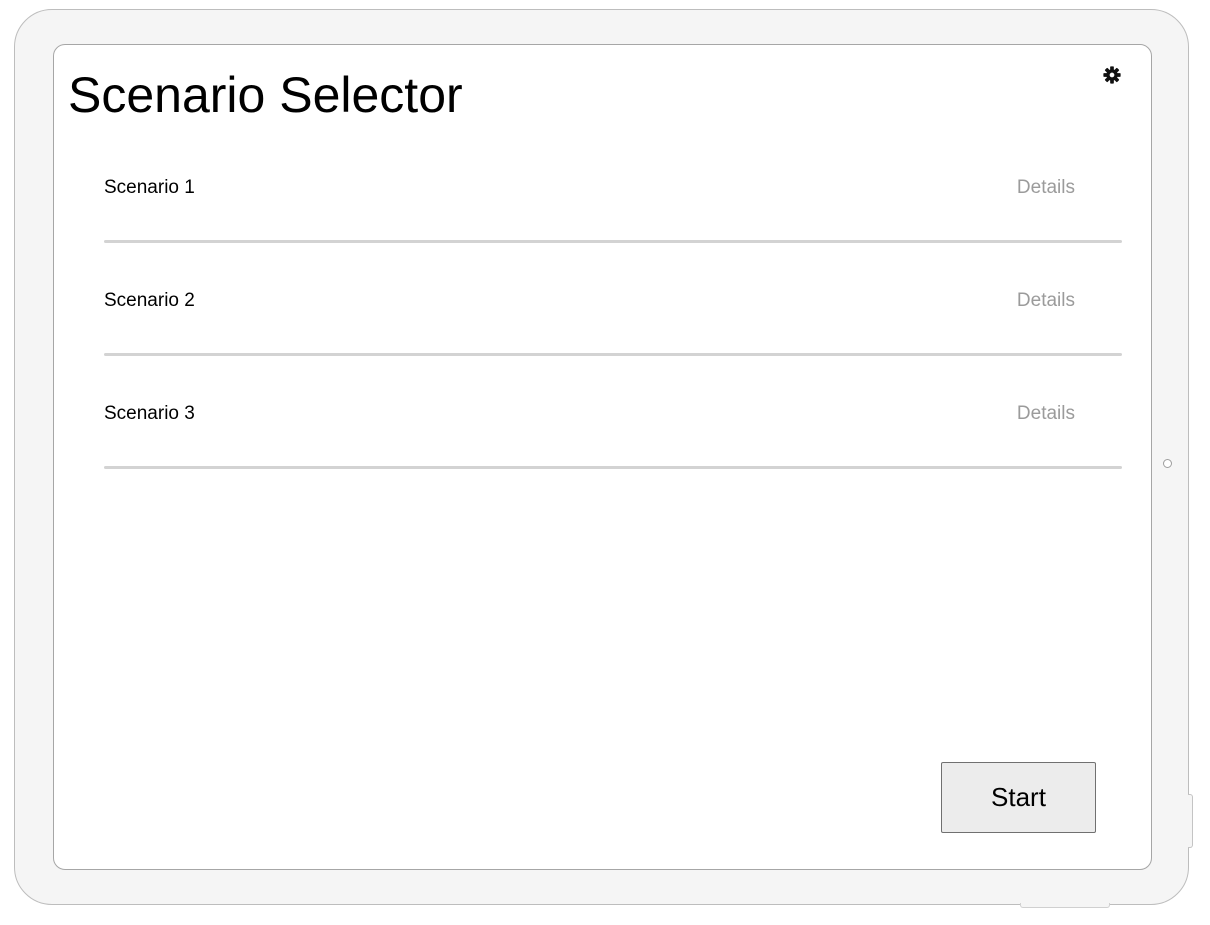  I want to click on scenario-name: Scenario 3, so click(149, 413).